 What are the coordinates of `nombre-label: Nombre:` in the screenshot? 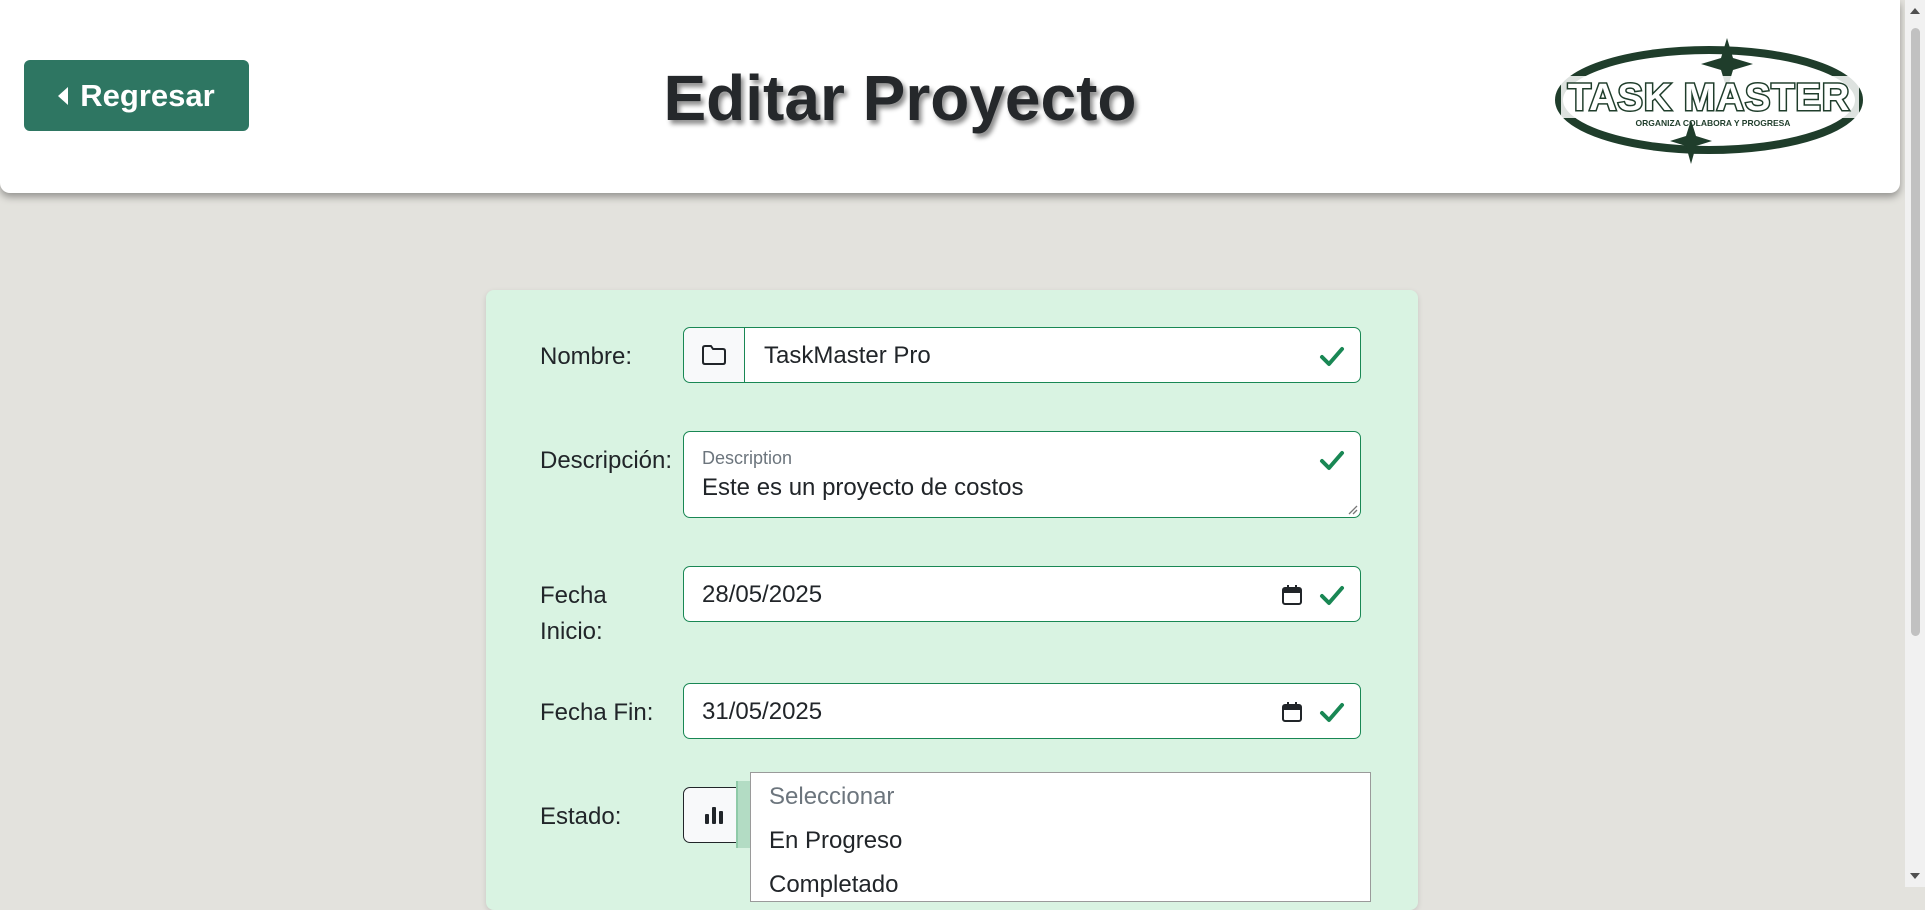 It's located at (586, 356).